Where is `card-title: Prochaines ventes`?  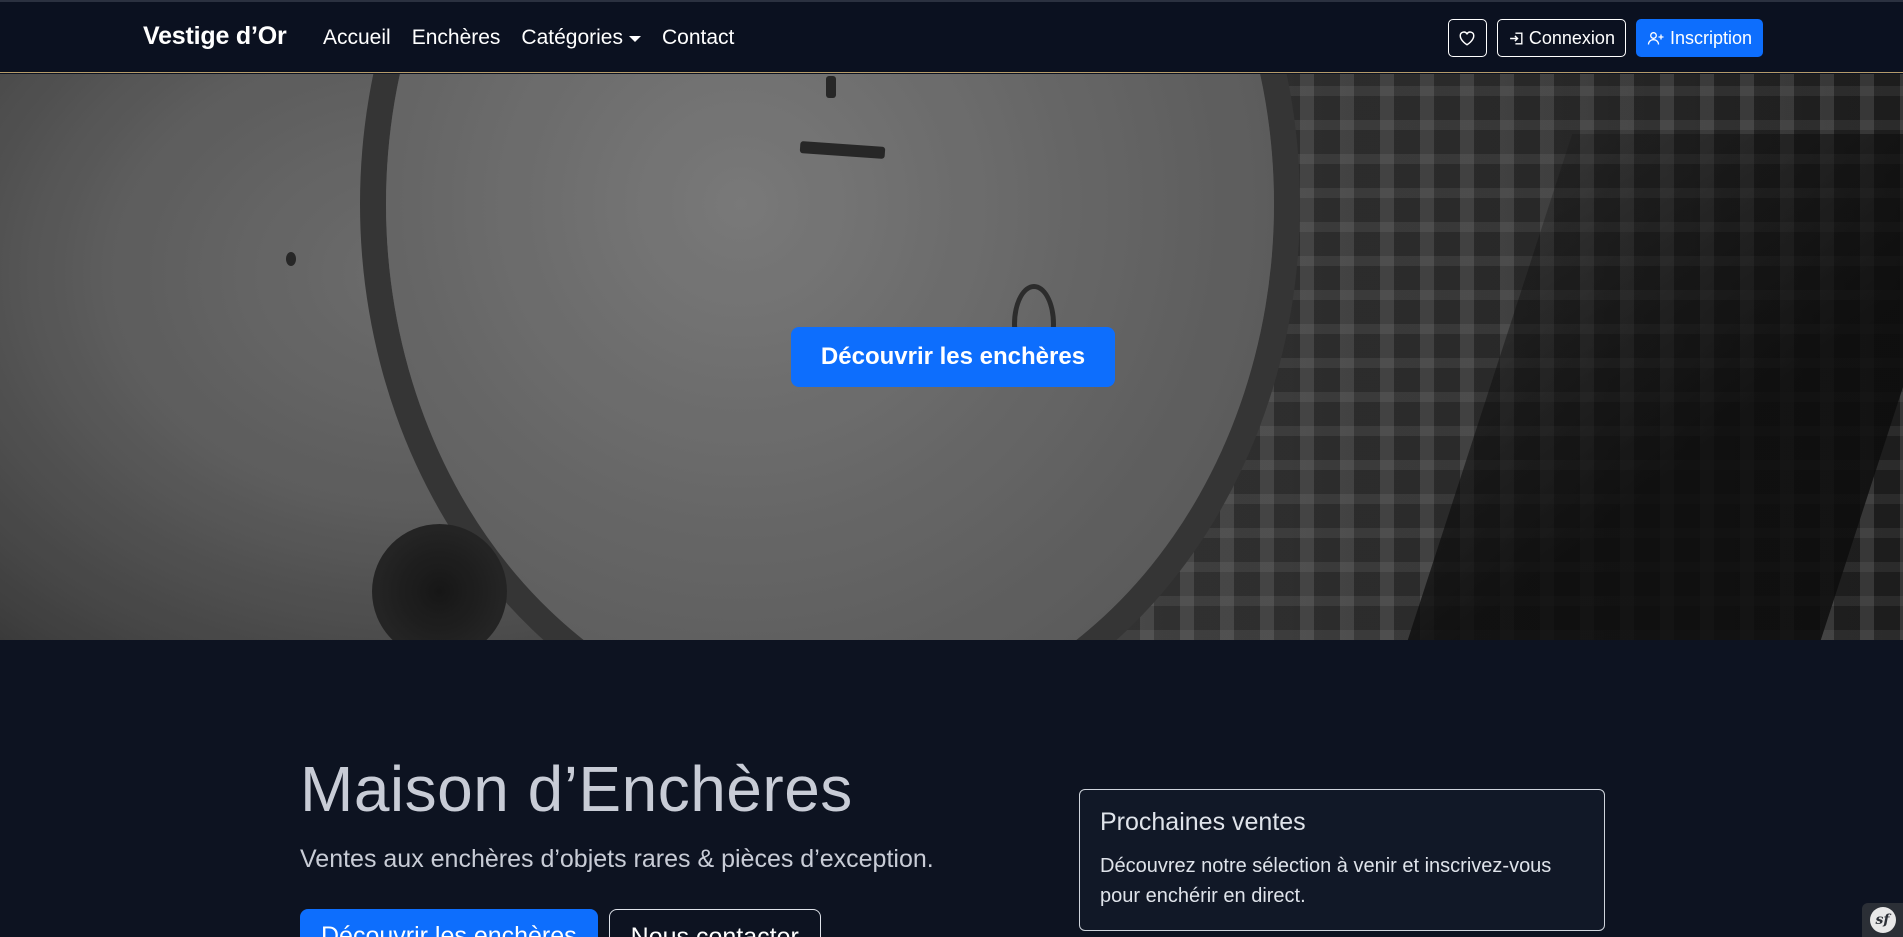 card-title: Prochaines ventes is located at coordinates (1203, 822).